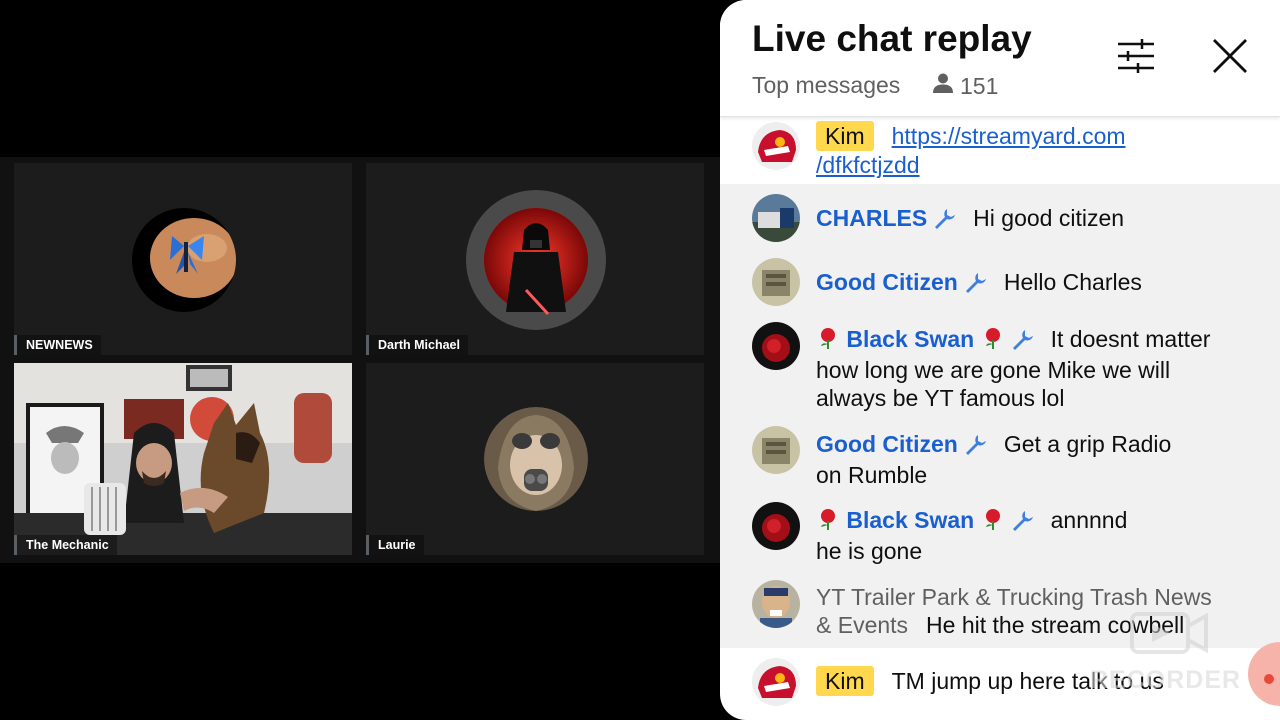  I want to click on chat-message: Kim https://streamyard.com /dfkfctjzdd, so click(1000, 150).